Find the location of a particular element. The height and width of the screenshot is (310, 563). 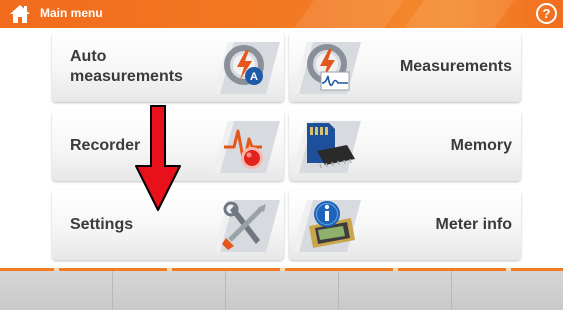

menu-tile-auto-measurements: Auto measurements A is located at coordinates (168, 67).